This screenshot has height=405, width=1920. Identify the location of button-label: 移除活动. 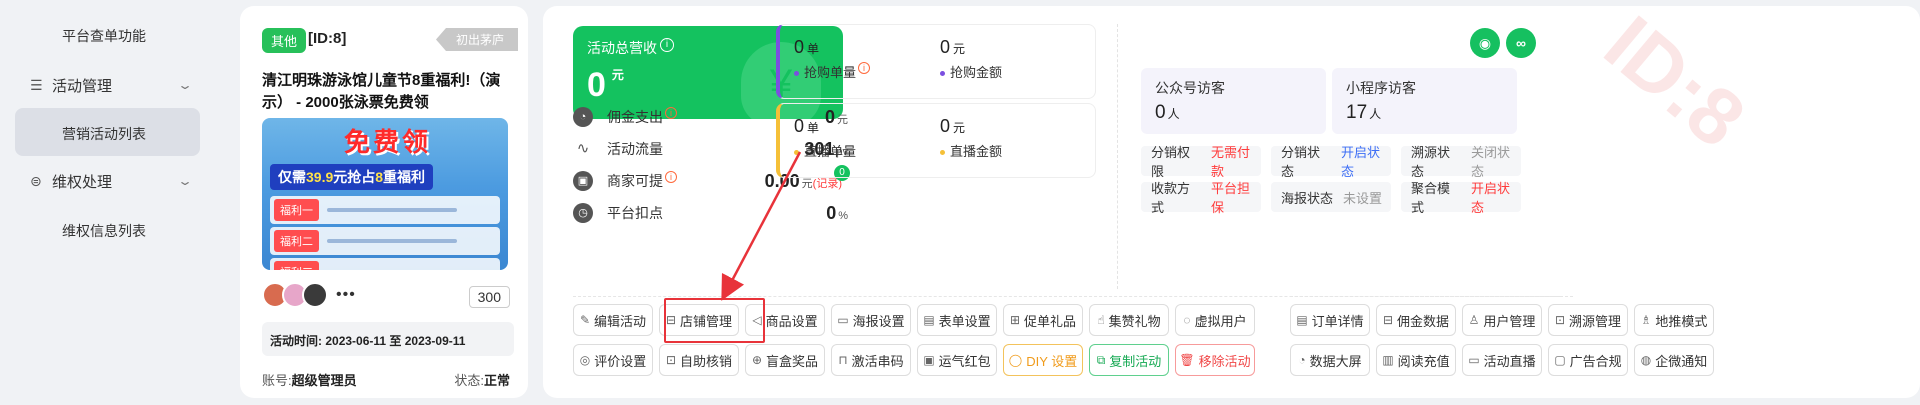
(1224, 361).